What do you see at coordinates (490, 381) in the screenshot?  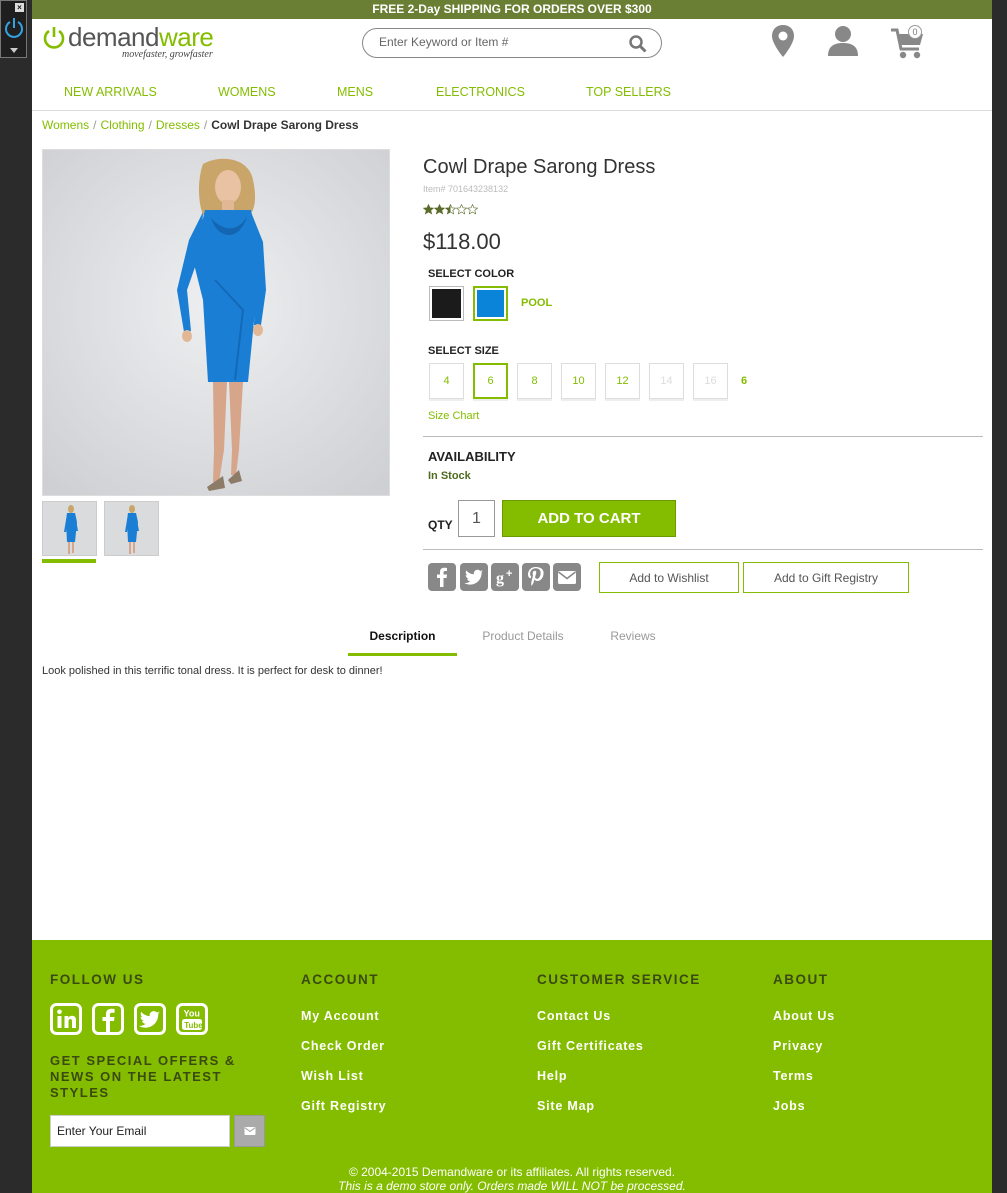 I see `size-option-6: 6` at bounding box center [490, 381].